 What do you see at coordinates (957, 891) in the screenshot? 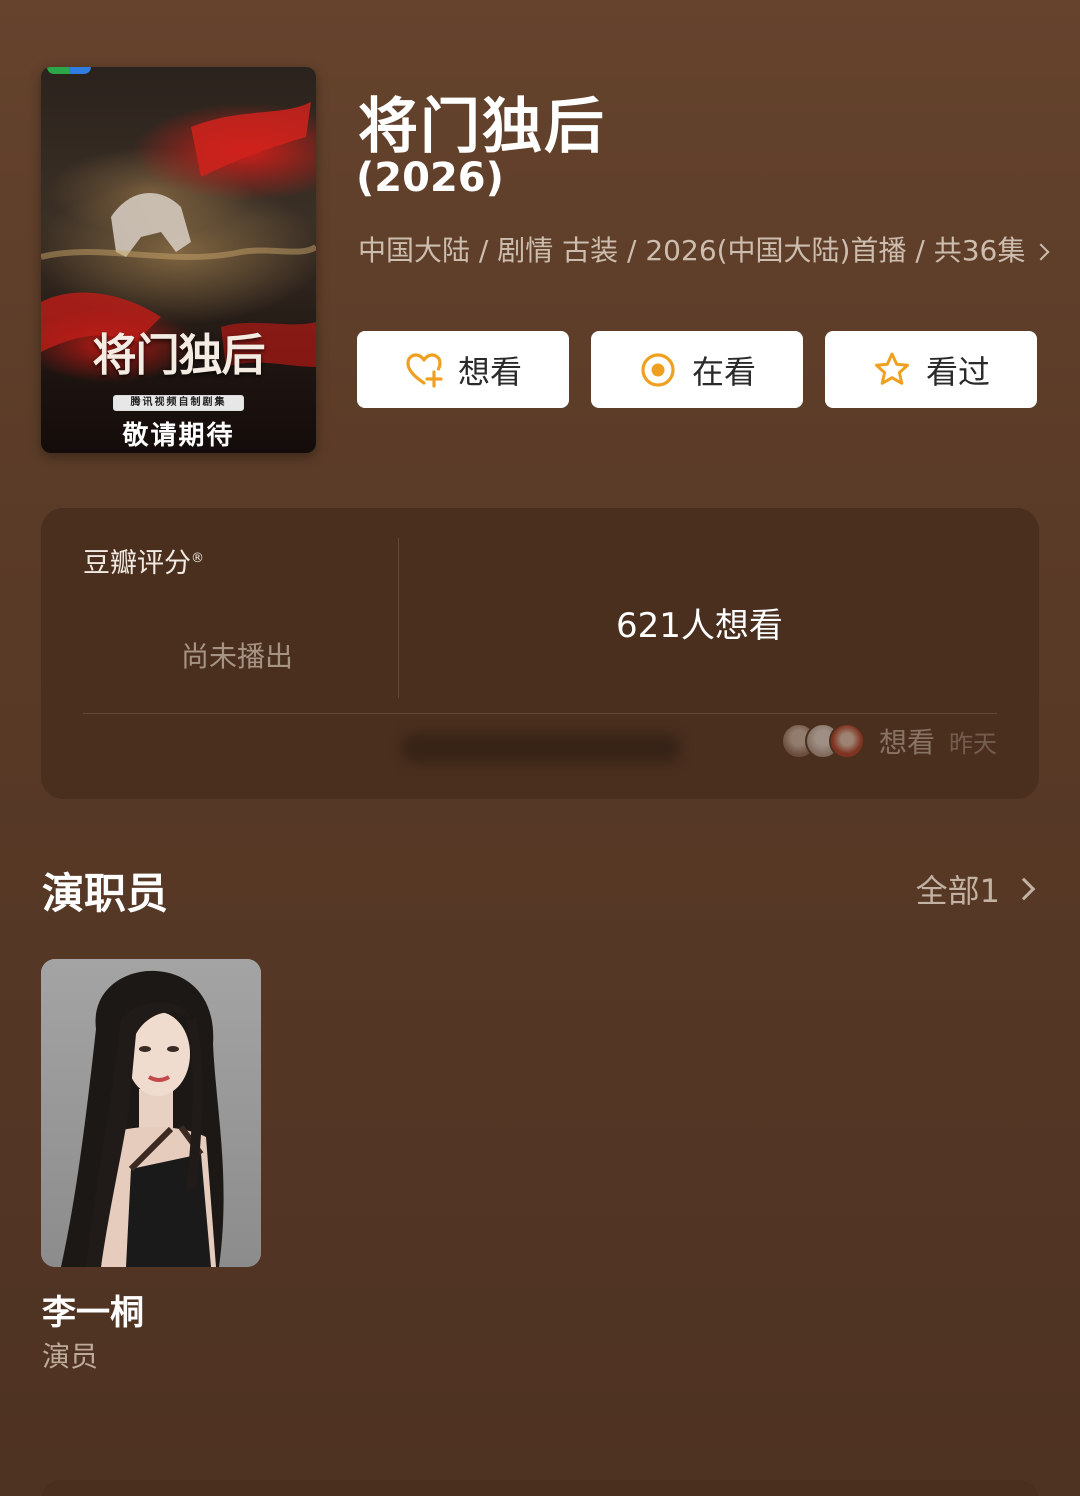
I see `cast-all-label: 全部1` at bounding box center [957, 891].